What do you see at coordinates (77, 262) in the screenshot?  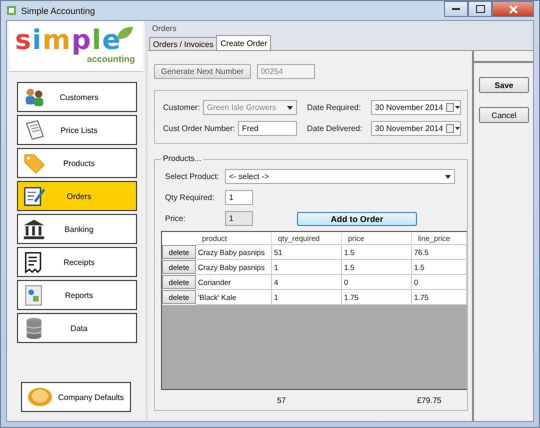 I see `sidebar-item: Receipts` at bounding box center [77, 262].